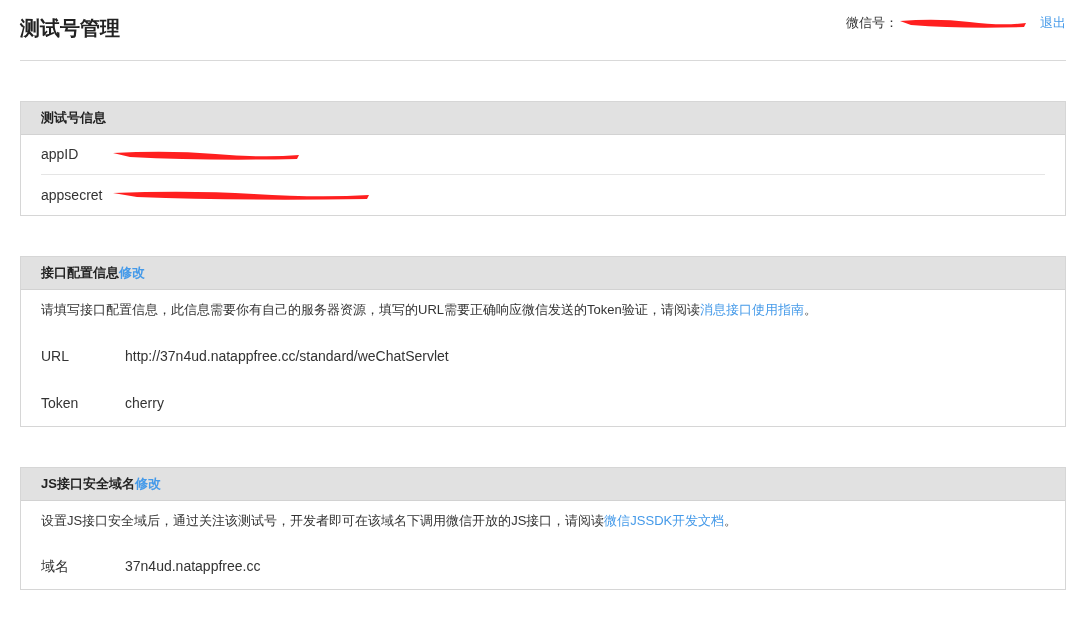  I want to click on field-value: 37n4ud.natappfree.cc, so click(193, 566).